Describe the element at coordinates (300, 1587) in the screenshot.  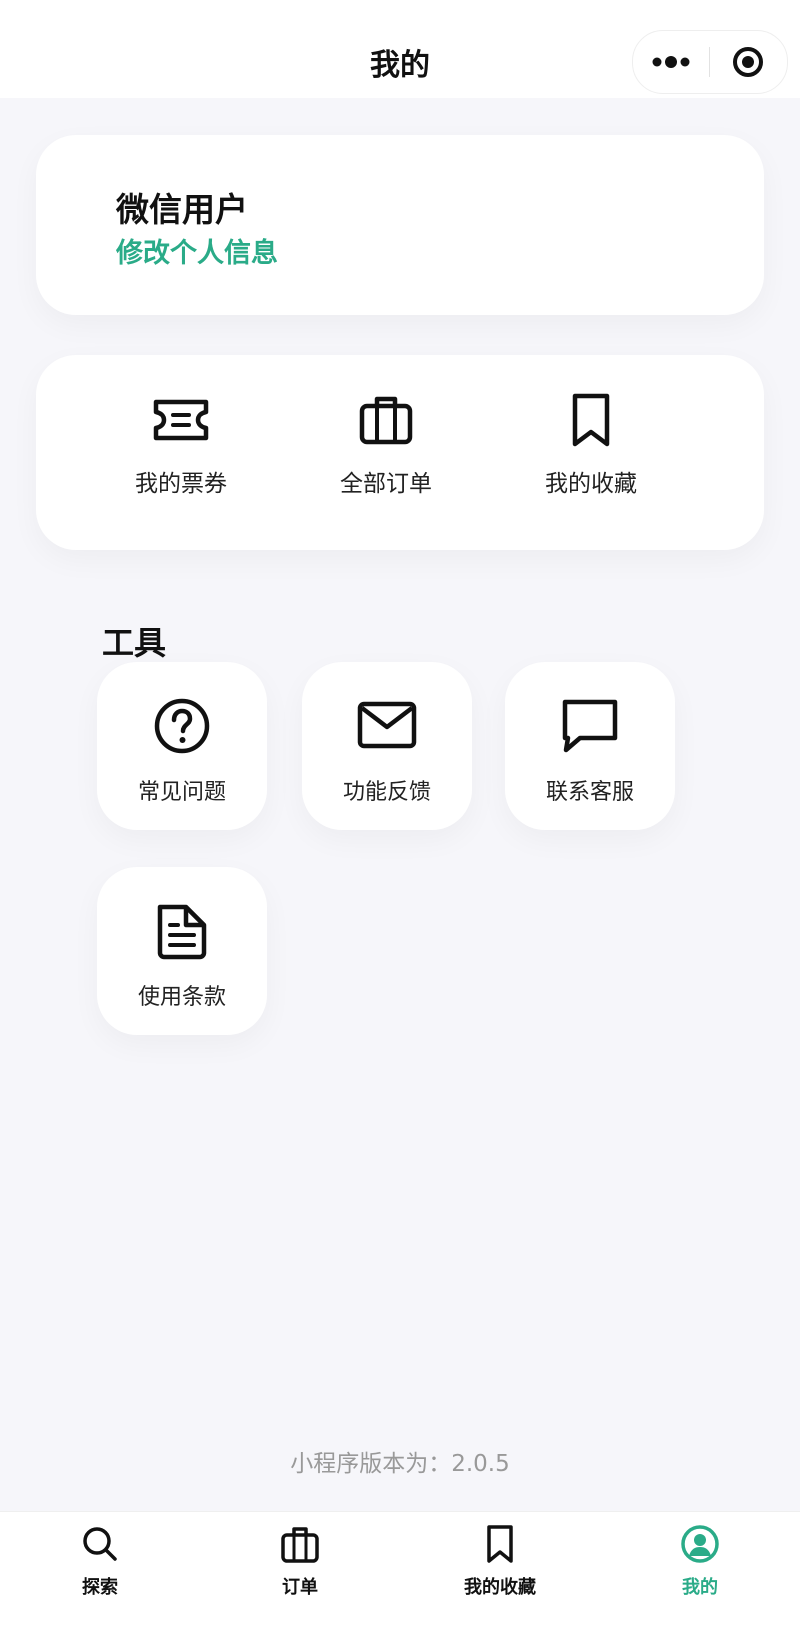
I see `tab-orders-label: 订单` at that location.